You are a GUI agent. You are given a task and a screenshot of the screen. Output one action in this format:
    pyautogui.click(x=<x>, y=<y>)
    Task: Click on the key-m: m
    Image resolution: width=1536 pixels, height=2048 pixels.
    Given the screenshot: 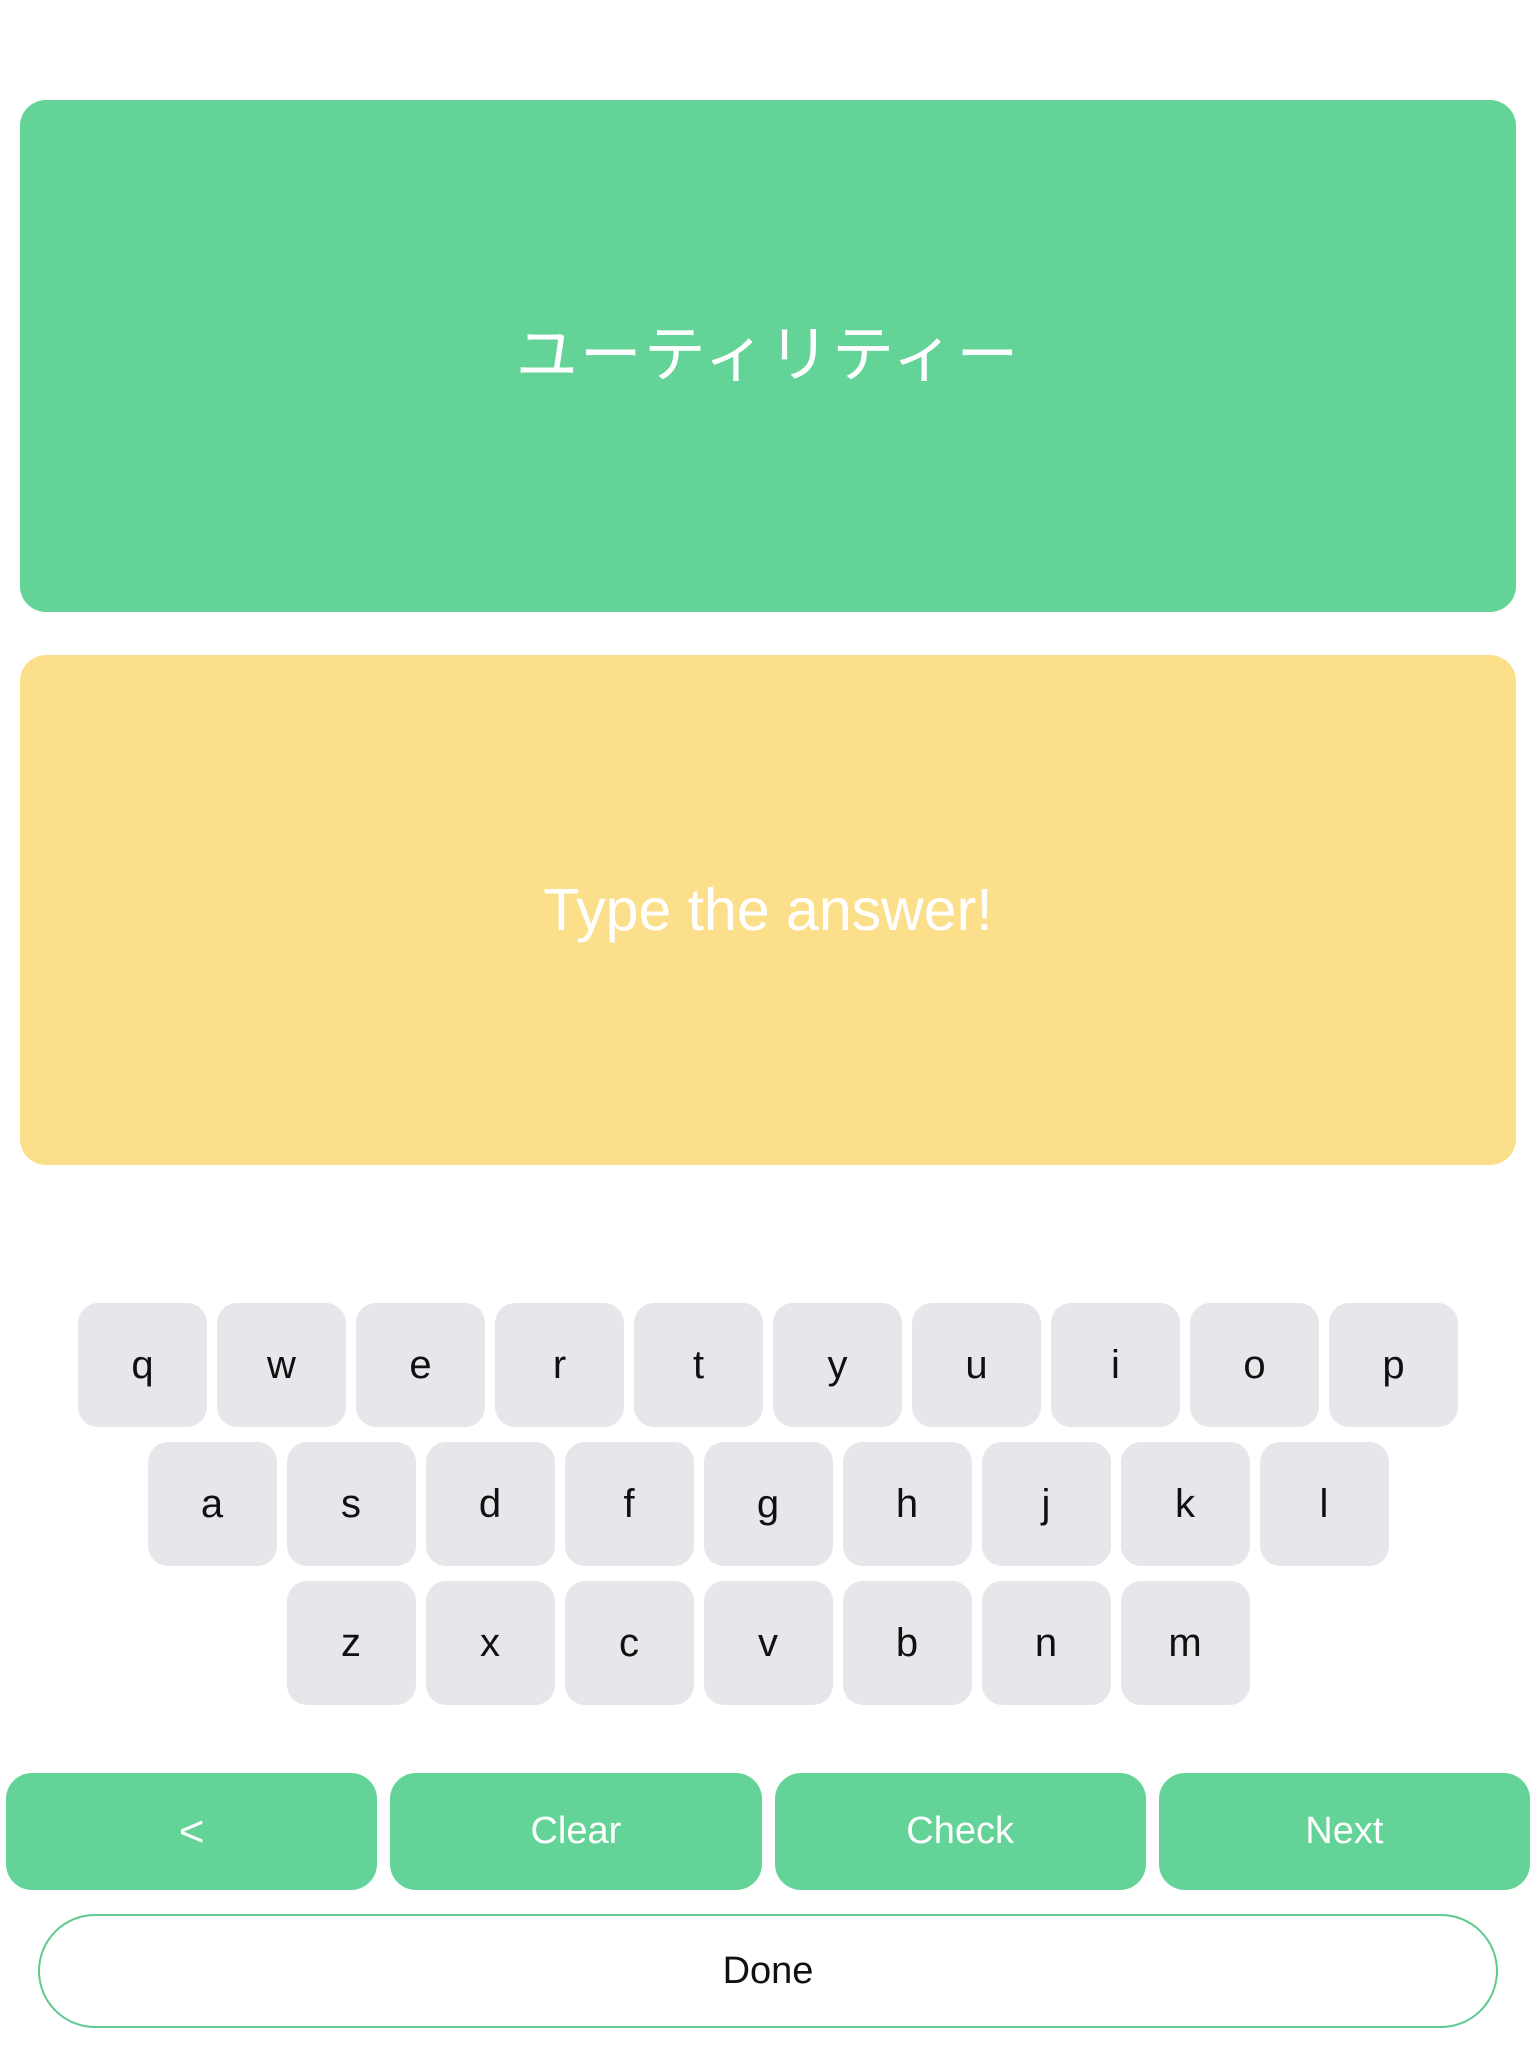 What is the action you would take?
    pyautogui.click(x=1185, y=1643)
    